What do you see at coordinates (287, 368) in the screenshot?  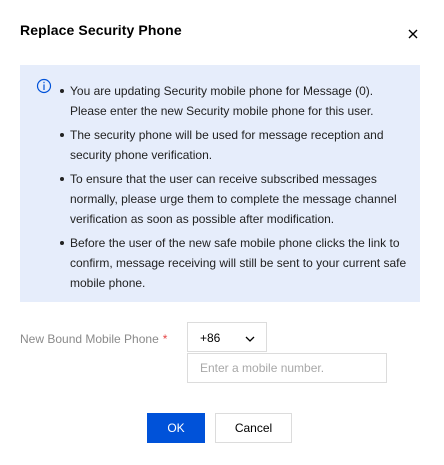 I see `mobile-number-input` at bounding box center [287, 368].